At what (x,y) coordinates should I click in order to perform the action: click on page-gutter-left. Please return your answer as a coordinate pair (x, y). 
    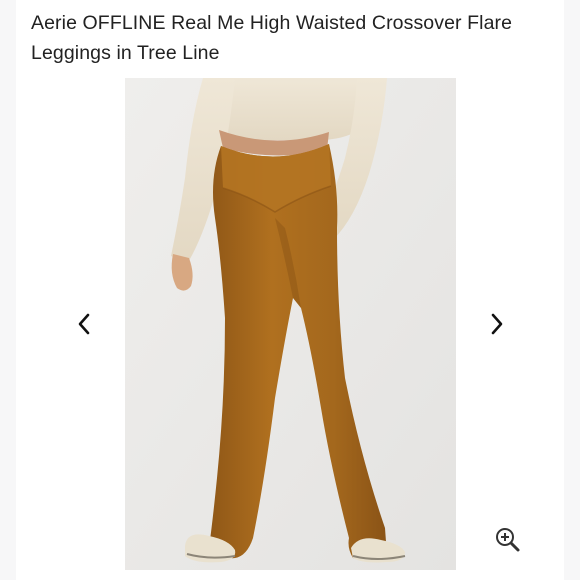
    Looking at the image, I should click on (8, 290).